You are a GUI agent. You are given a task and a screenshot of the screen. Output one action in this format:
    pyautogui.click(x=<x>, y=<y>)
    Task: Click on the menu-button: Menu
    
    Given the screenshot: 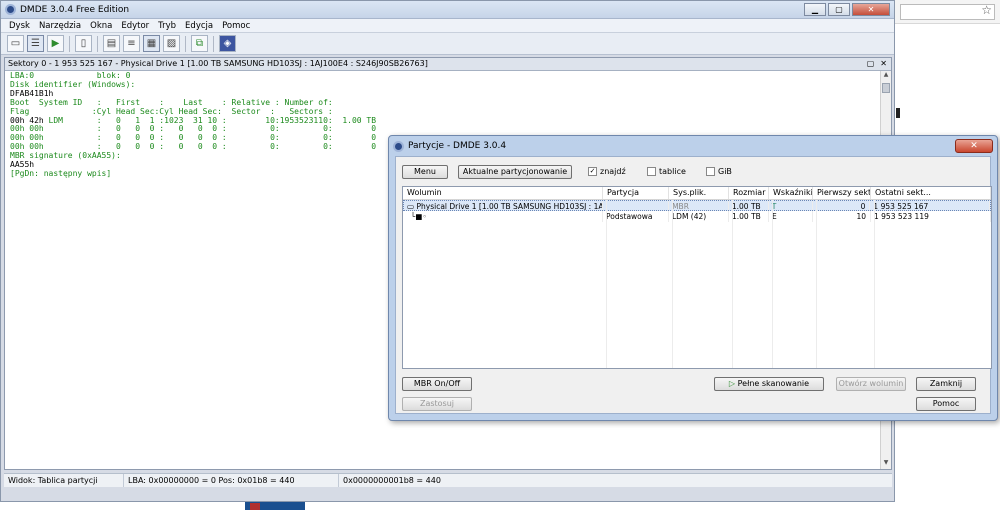 What is the action you would take?
    pyautogui.click(x=425, y=172)
    